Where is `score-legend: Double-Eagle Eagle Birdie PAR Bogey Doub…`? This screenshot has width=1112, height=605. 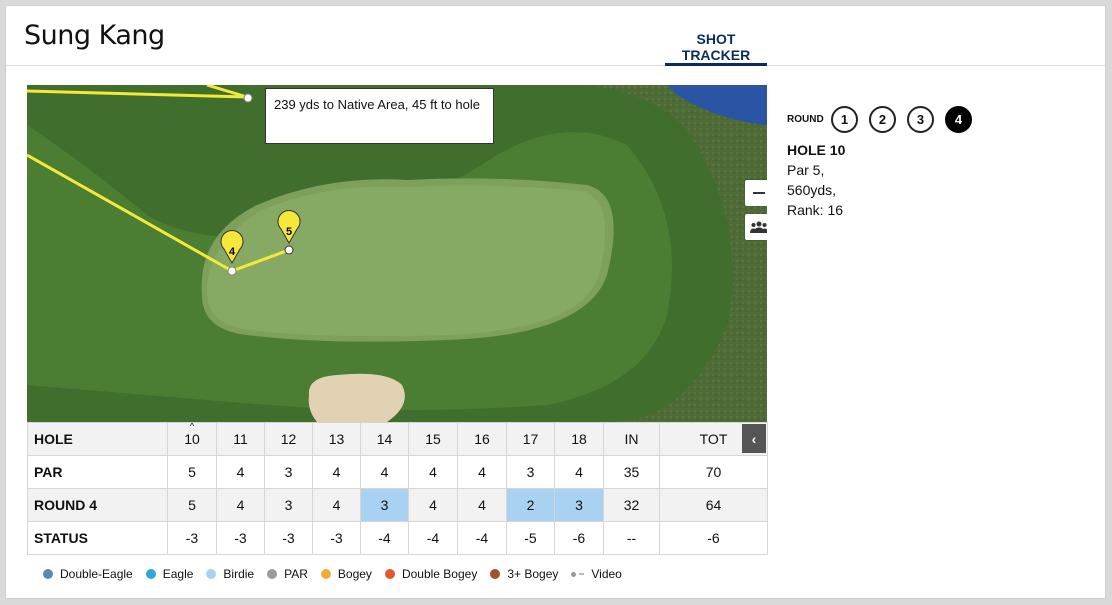
score-legend: Double-Eagle Eagle Birdie PAR Bogey Doub… is located at coordinates (339, 574).